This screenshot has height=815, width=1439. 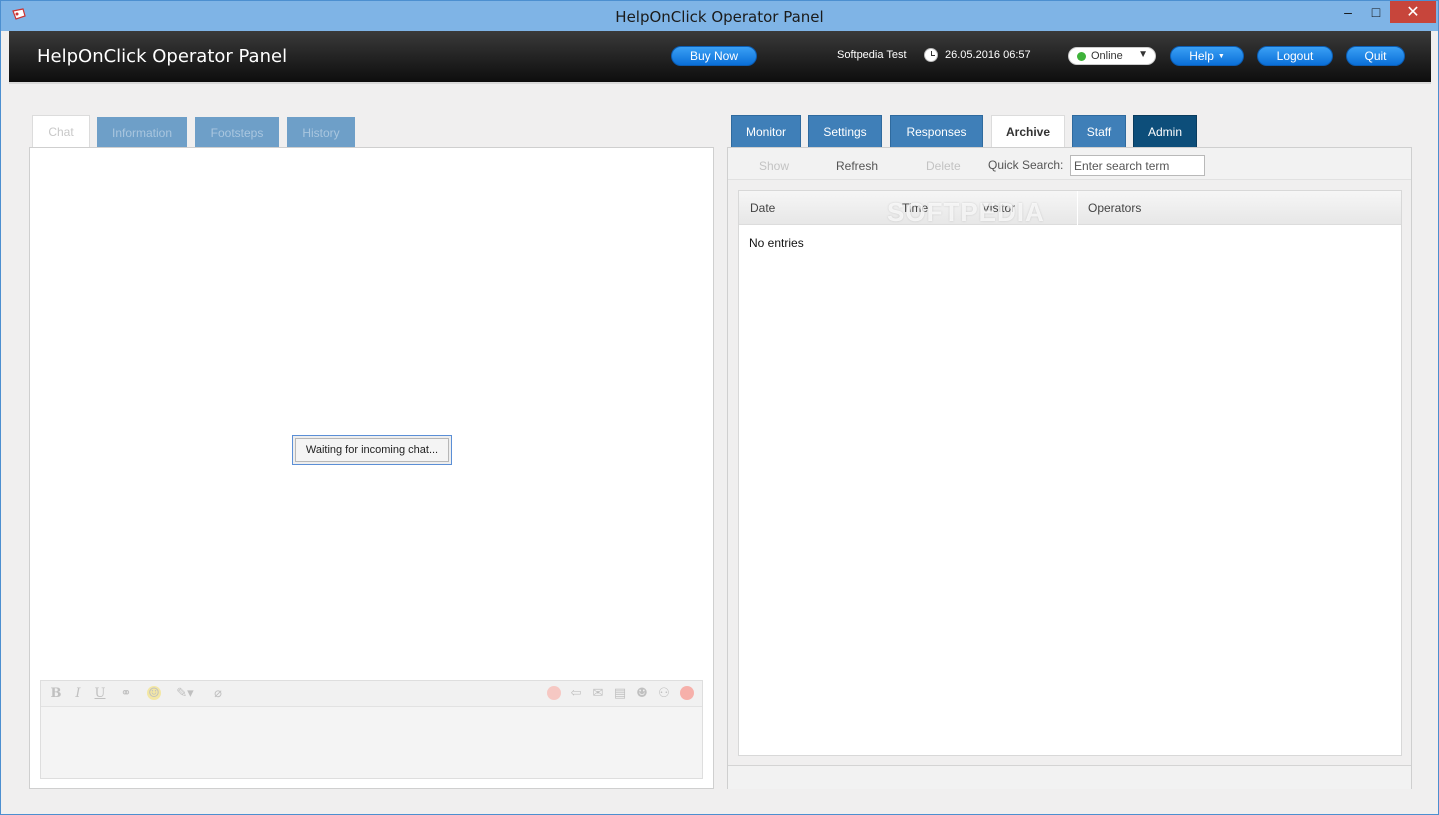 What do you see at coordinates (1376, 12) in the screenshot?
I see `maximize-button: □` at bounding box center [1376, 12].